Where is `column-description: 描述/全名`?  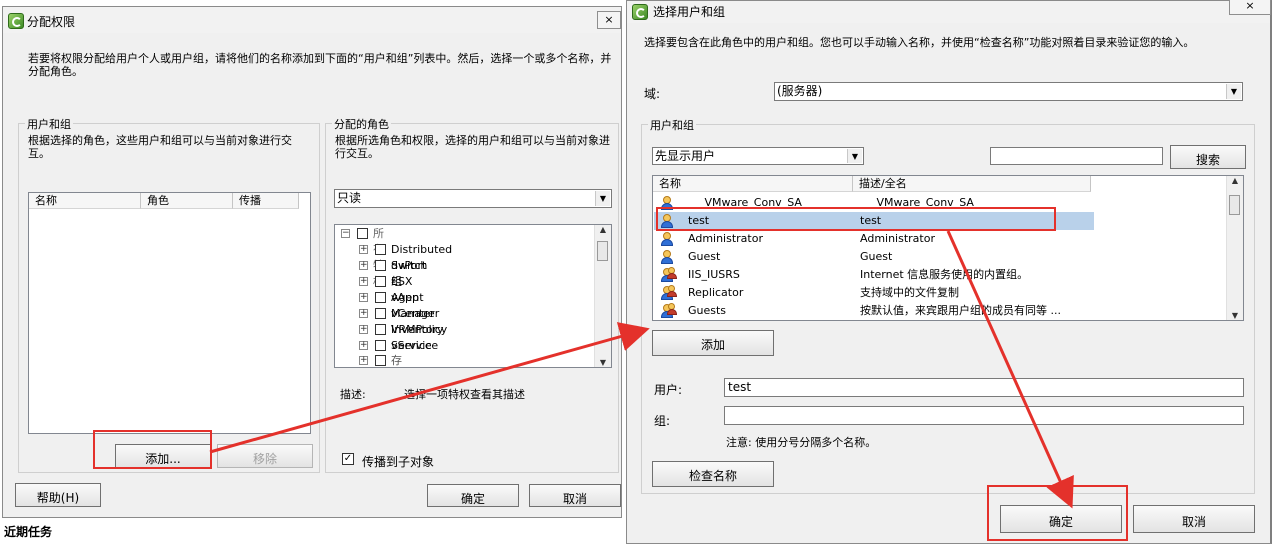 column-description: 描述/全名 is located at coordinates (972, 184).